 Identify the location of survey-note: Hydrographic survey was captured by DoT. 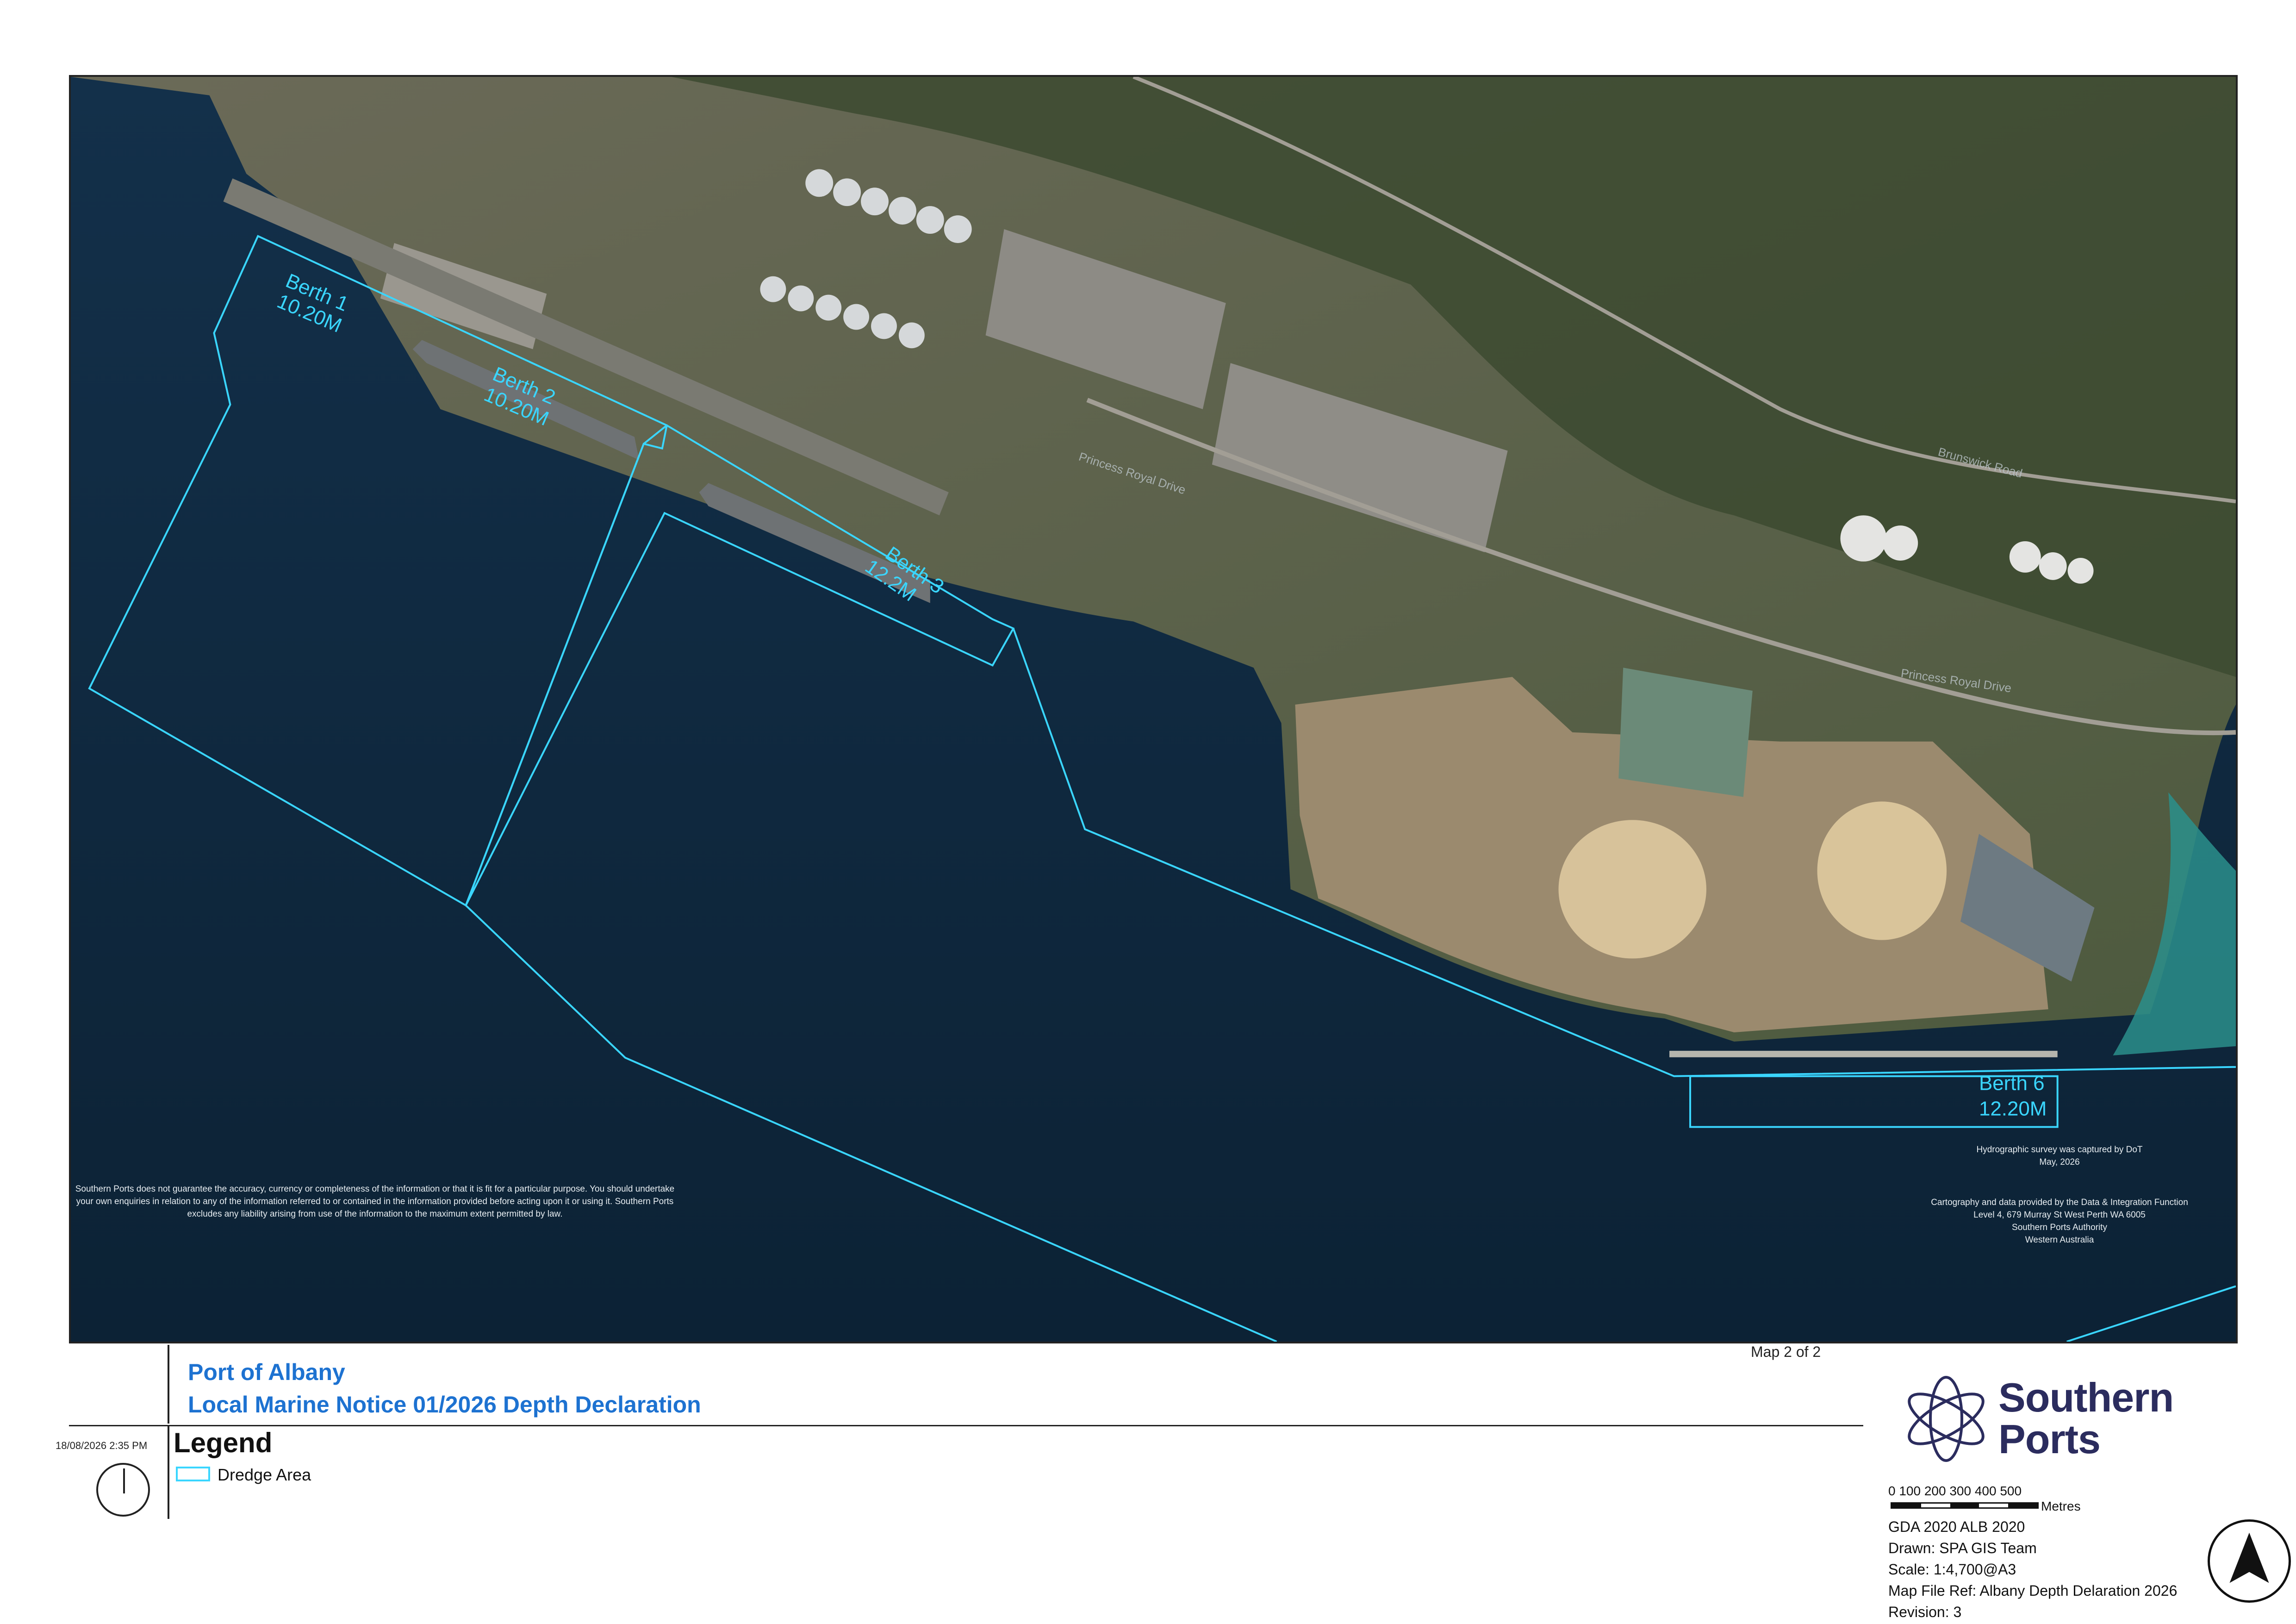
(2059, 1150).